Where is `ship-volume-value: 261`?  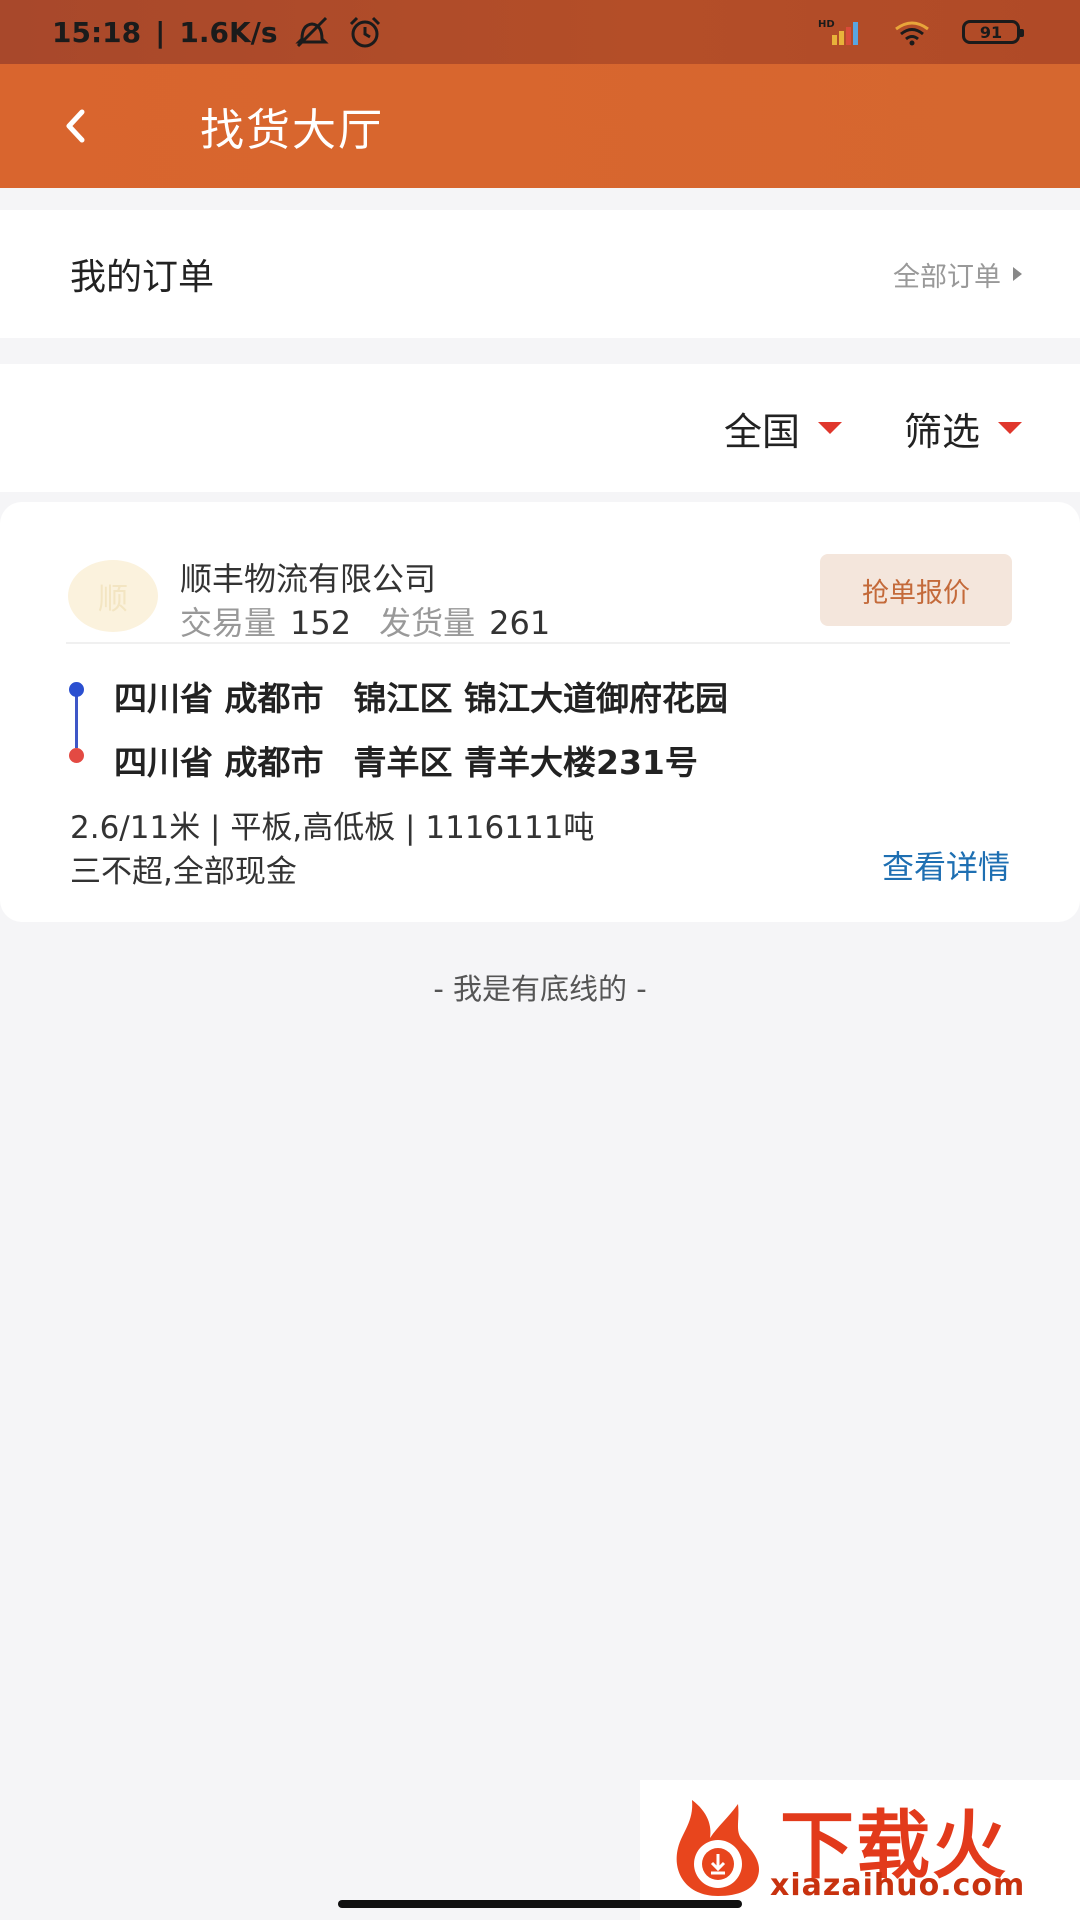 ship-volume-value: 261 is located at coordinates (520, 623).